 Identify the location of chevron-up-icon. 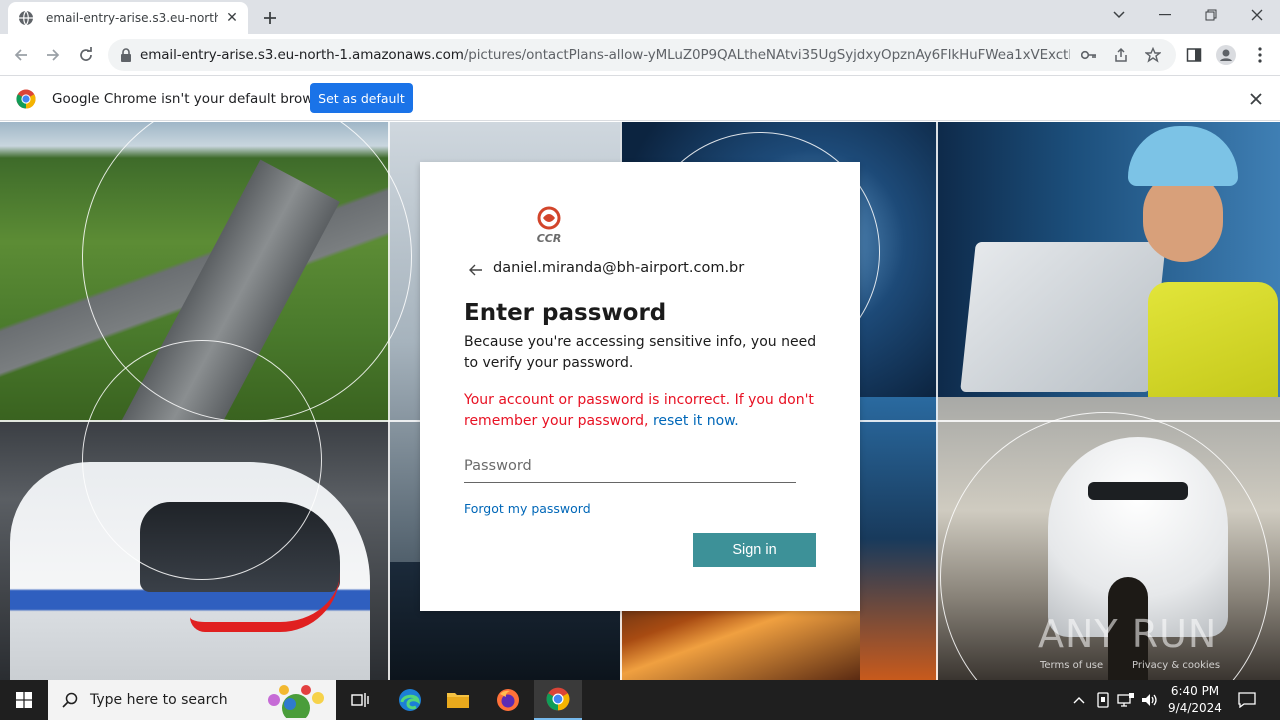
(1079, 700).